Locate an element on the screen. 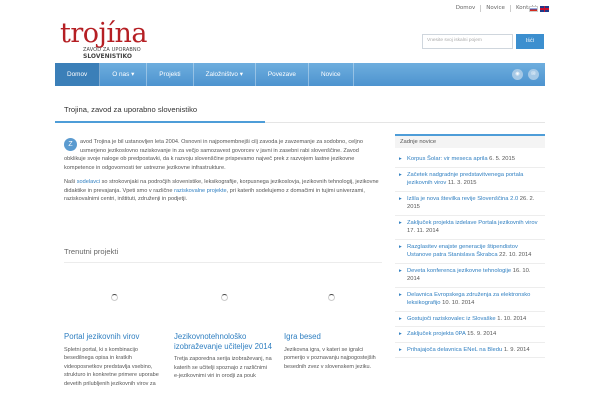 This screenshot has width=600, height=400. sidebar-heading: Zadnje novice is located at coordinates (470, 141).